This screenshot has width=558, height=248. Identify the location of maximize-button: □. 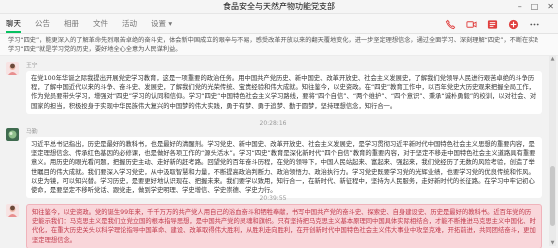
(535, 6).